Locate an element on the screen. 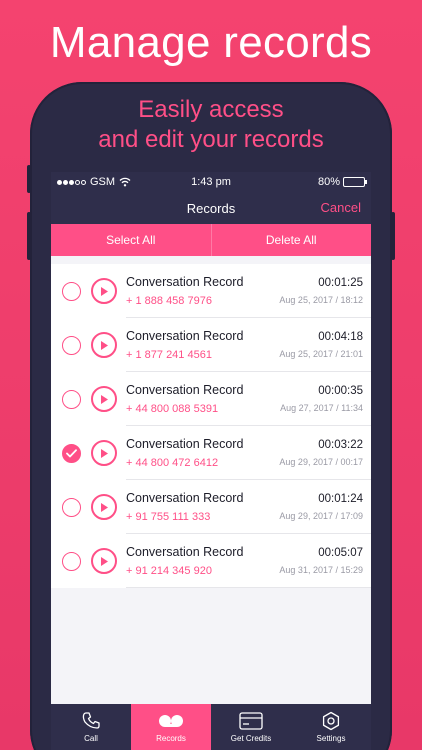 The height and width of the screenshot is (750, 422). record-phone: + 1 877 241 4561 is located at coordinates (169, 354).